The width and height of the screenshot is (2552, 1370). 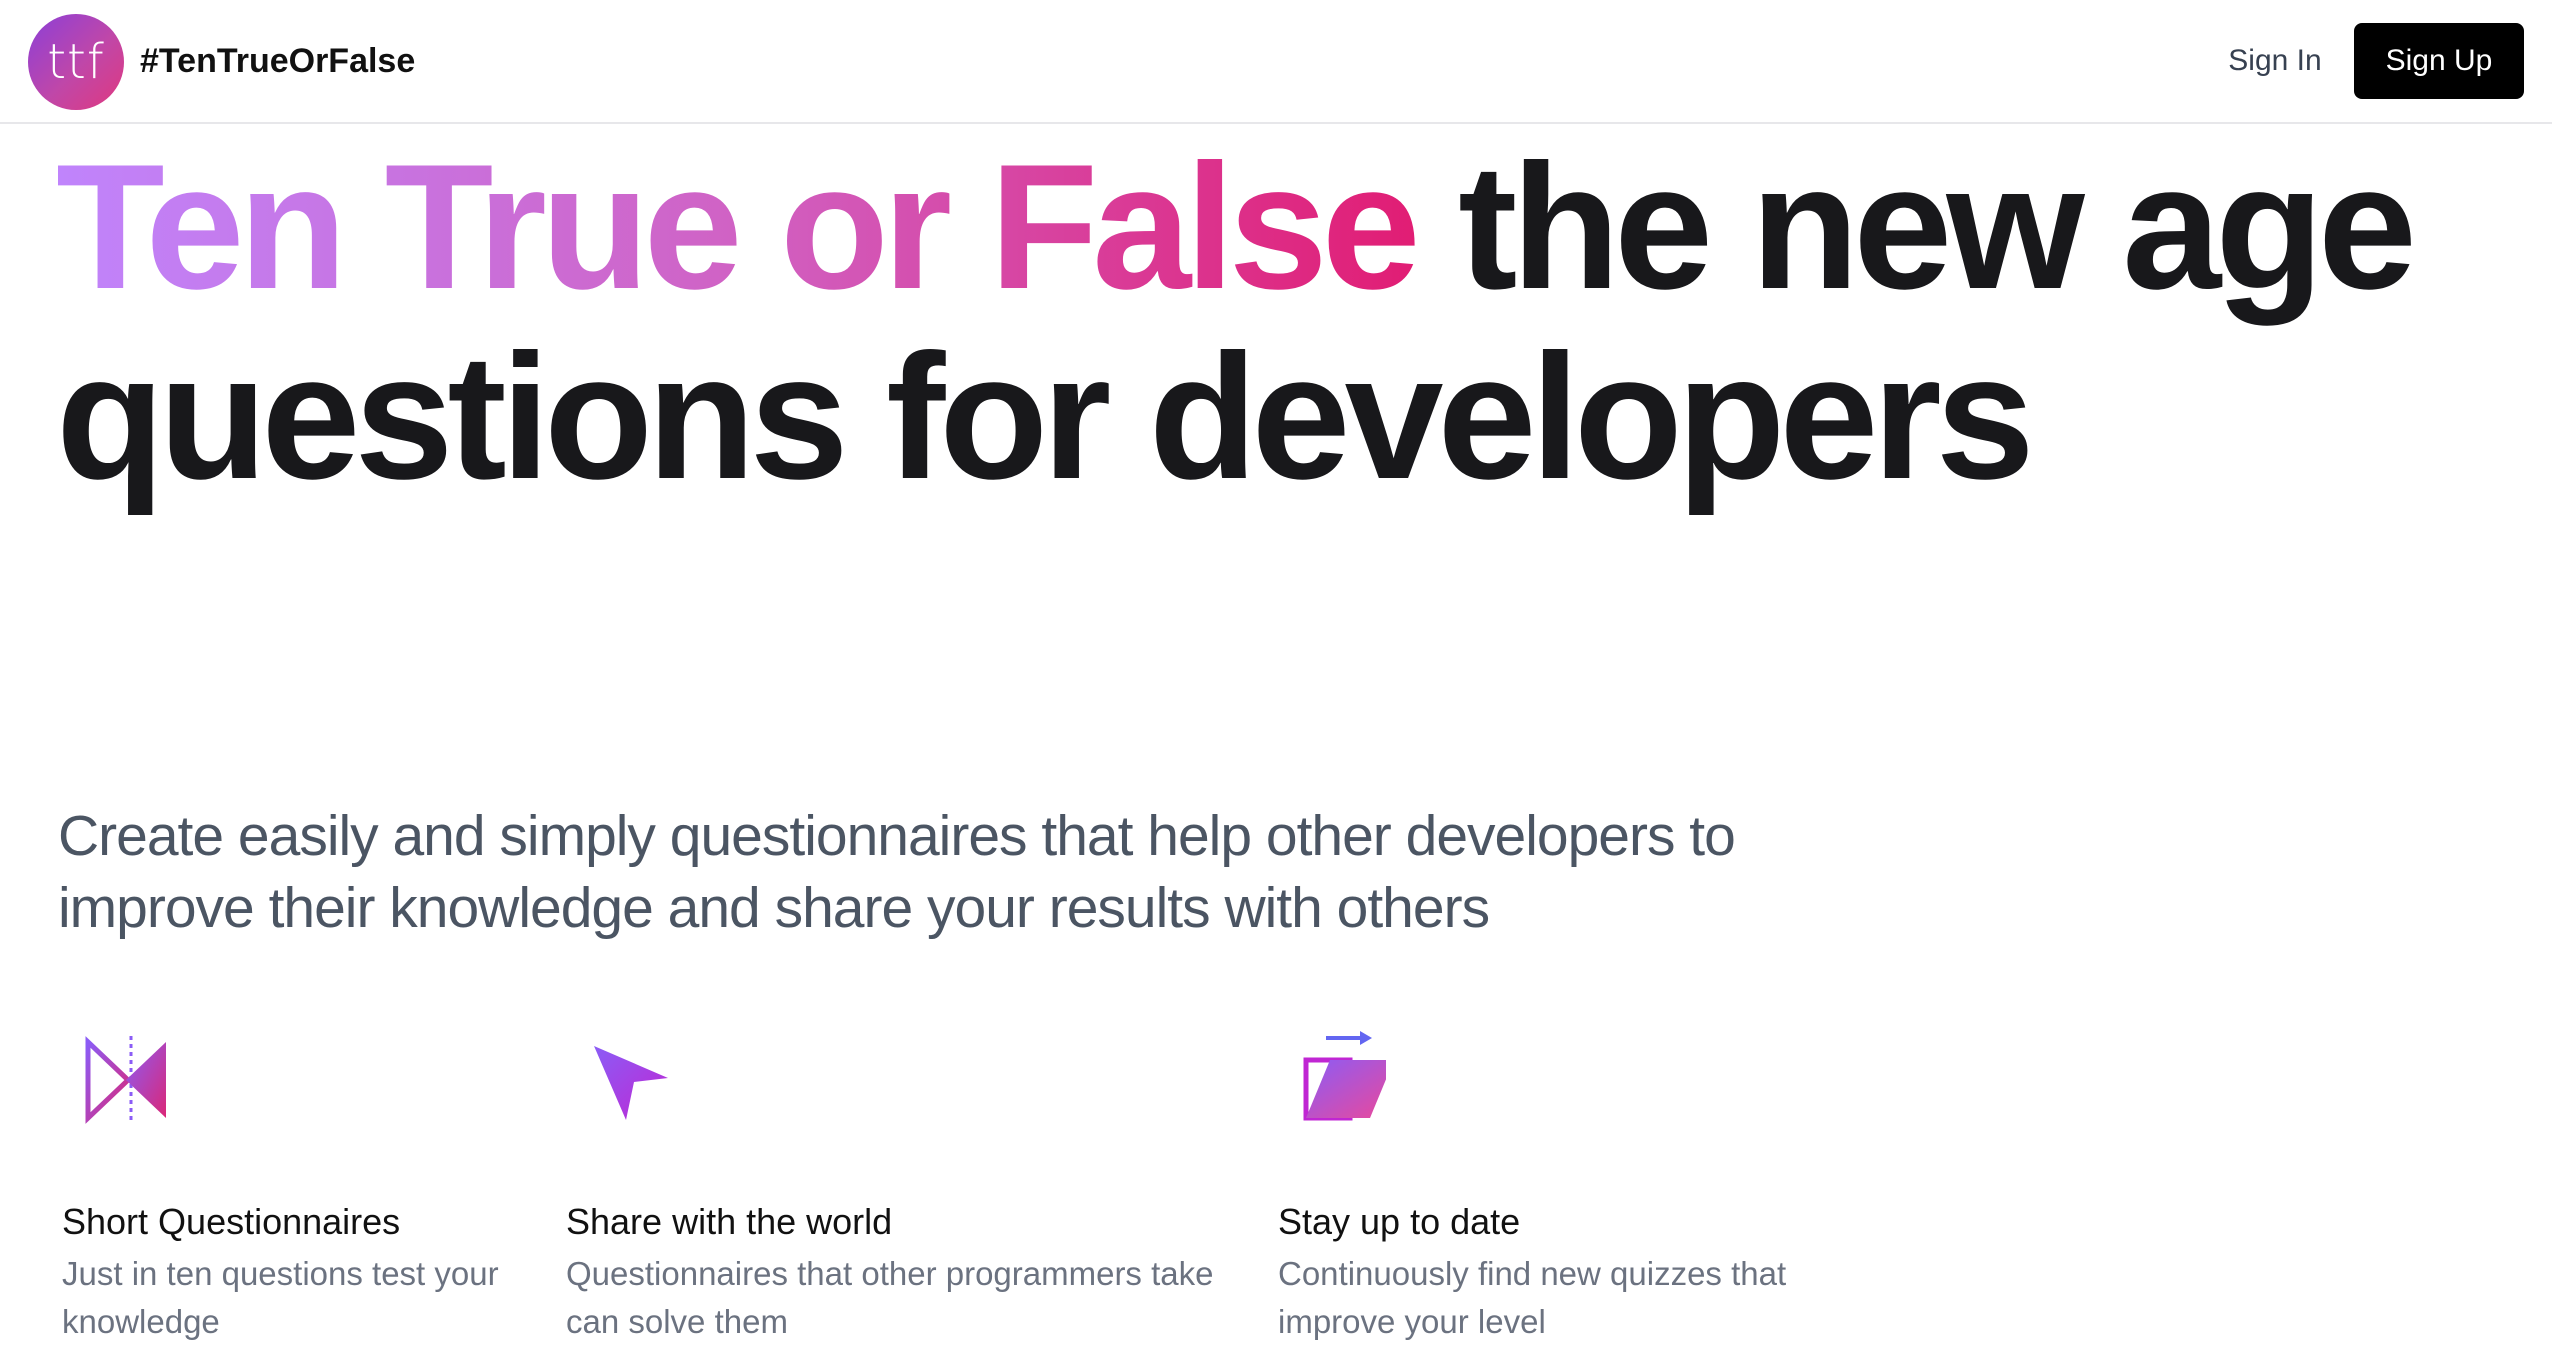 What do you see at coordinates (125, 1080) in the screenshot?
I see `mirror-triangles-icon` at bounding box center [125, 1080].